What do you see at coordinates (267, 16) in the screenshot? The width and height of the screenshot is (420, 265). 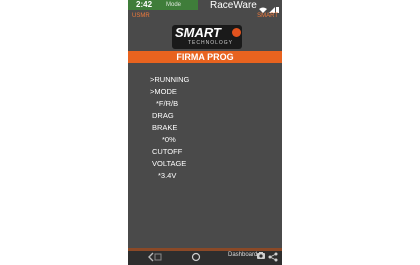 I see `header-right-subtitle: SMART` at bounding box center [267, 16].